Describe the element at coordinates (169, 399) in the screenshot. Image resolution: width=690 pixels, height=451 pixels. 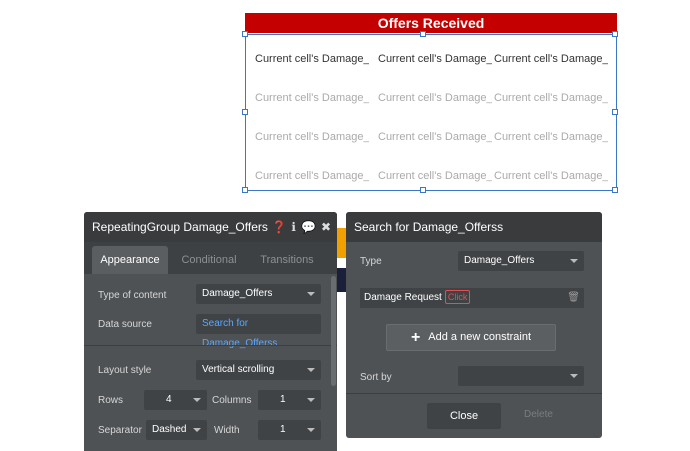
I see `rows-value: 4` at that location.